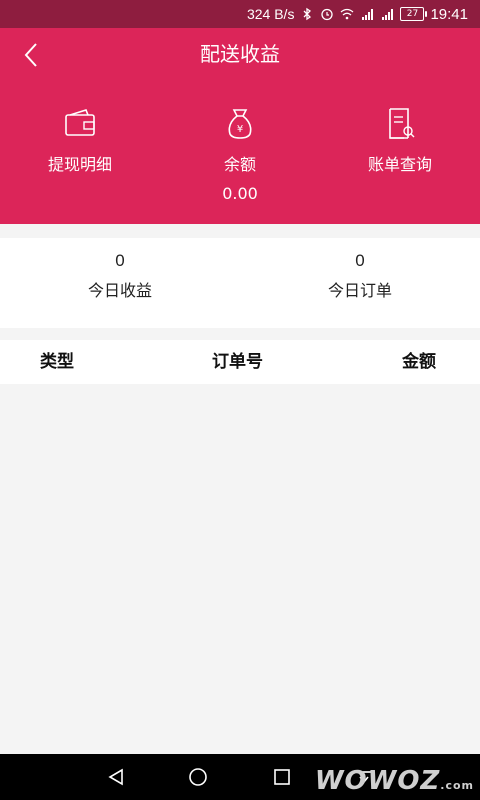 The width and height of the screenshot is (480, 800). I want to click on bluetooth-icon, so click(307, 14).